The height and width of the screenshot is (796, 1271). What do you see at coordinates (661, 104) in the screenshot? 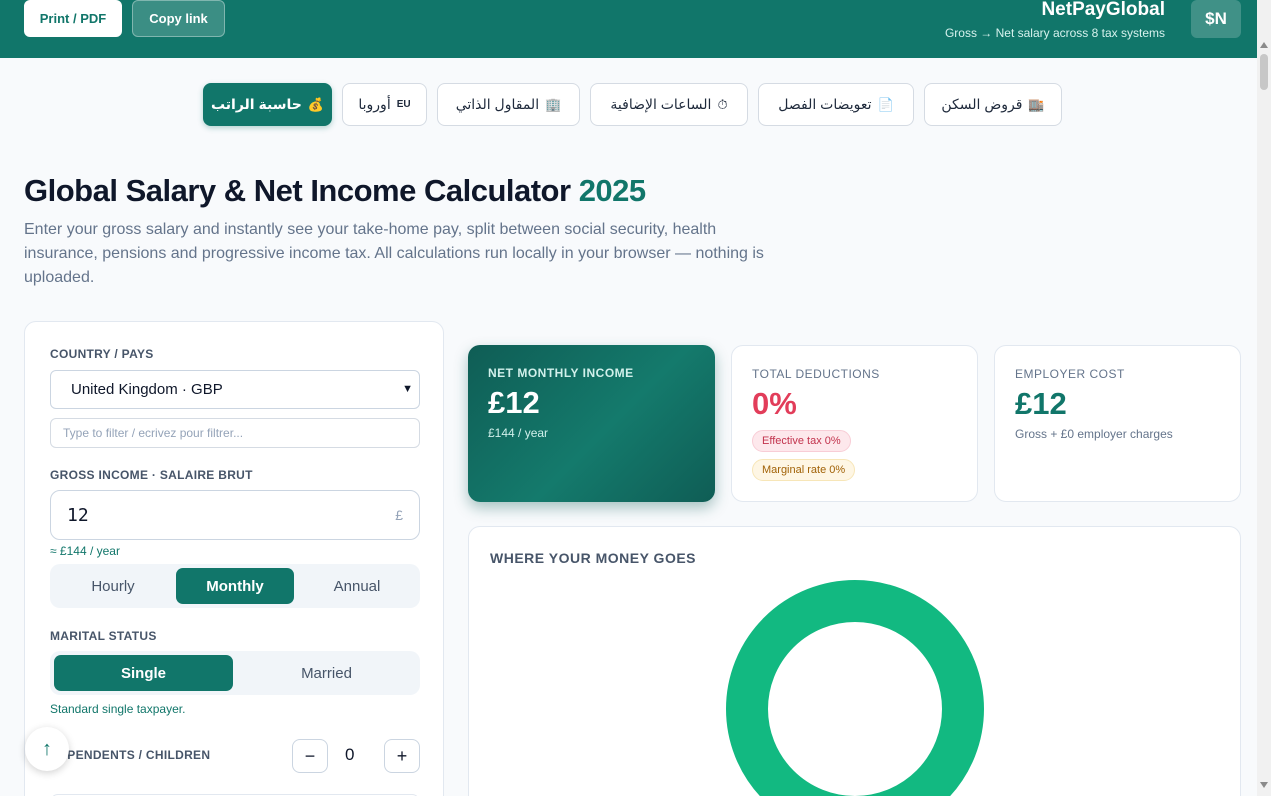
I see `tab-label: الساعات الإضافية` at bounding box center [661, 104].